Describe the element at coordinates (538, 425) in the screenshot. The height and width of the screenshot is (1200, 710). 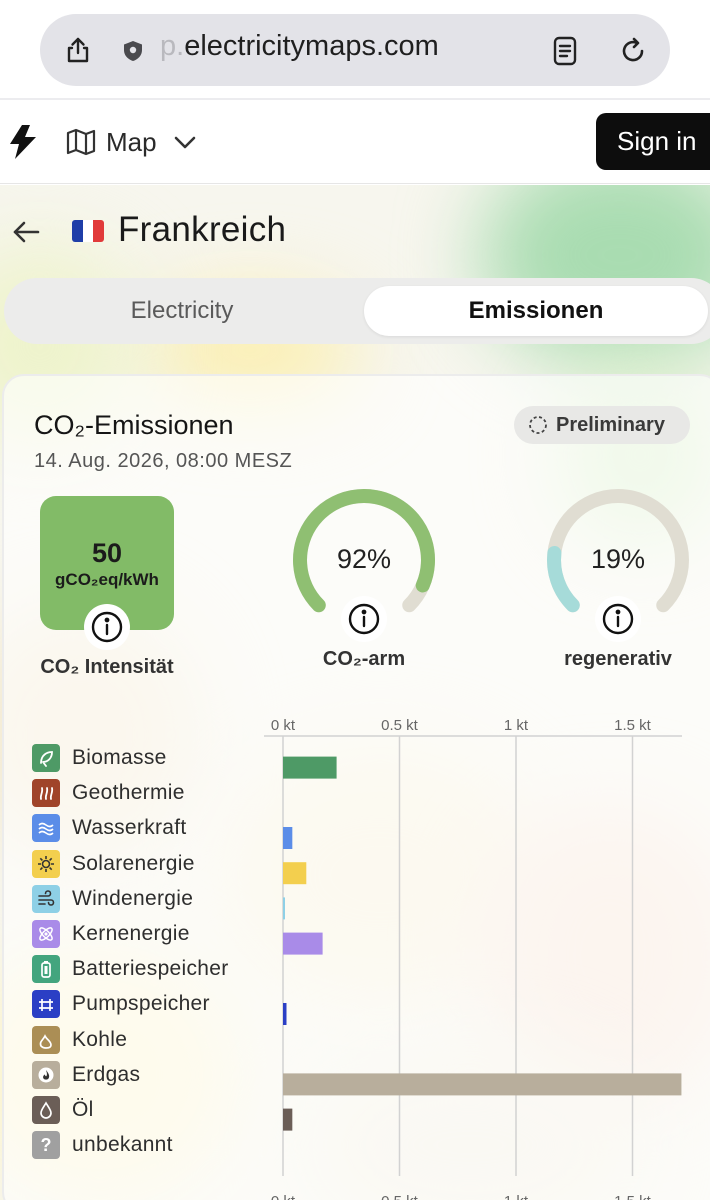
I see `dashed-circle-icon` at that location.